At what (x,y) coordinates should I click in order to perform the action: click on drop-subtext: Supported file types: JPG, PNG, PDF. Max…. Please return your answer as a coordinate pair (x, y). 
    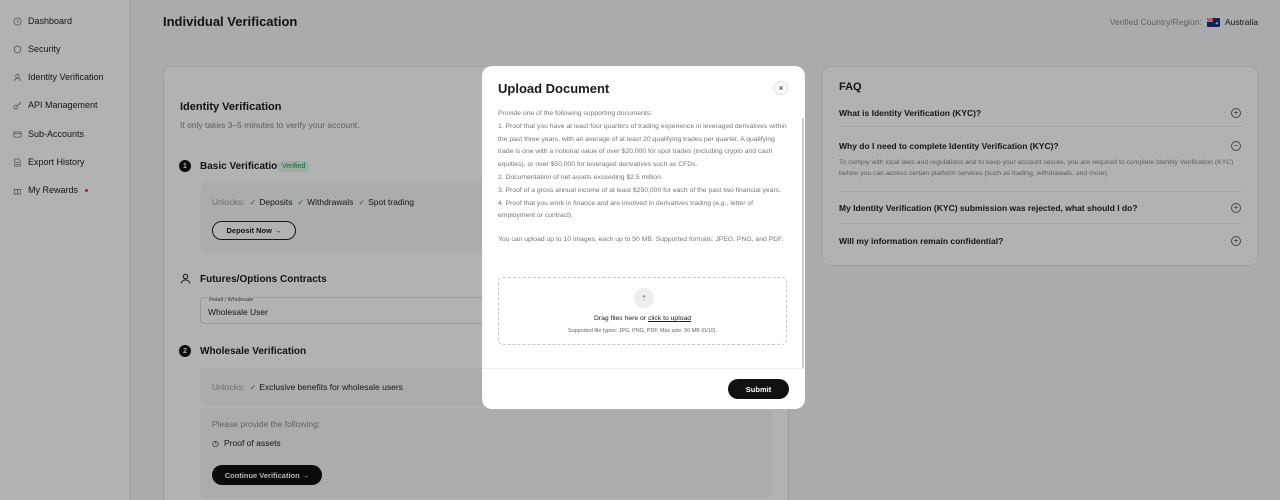
    Looking at the image, I should click on (642, 331).